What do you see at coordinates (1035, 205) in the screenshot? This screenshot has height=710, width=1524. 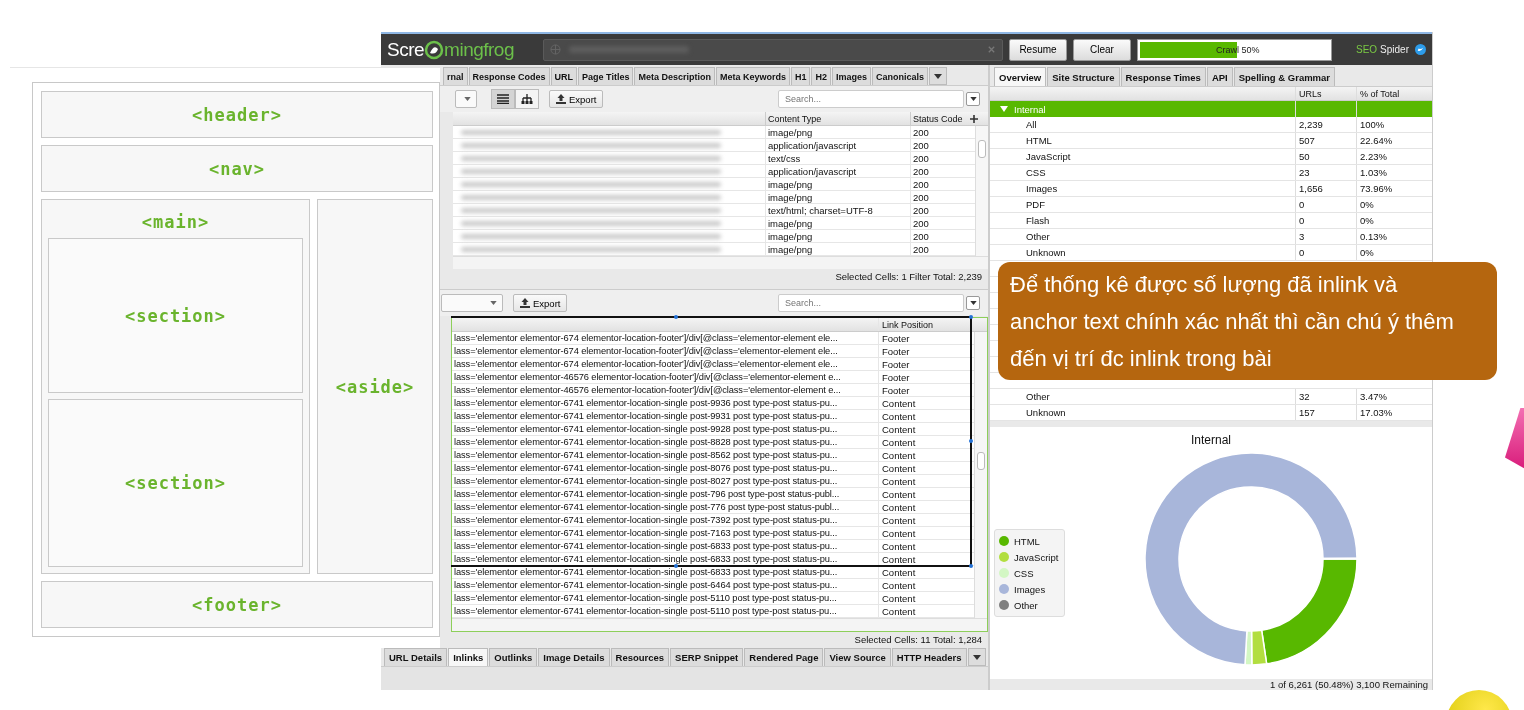 I see `table-cell-text: PDF` at bounding box center [1035, 205].